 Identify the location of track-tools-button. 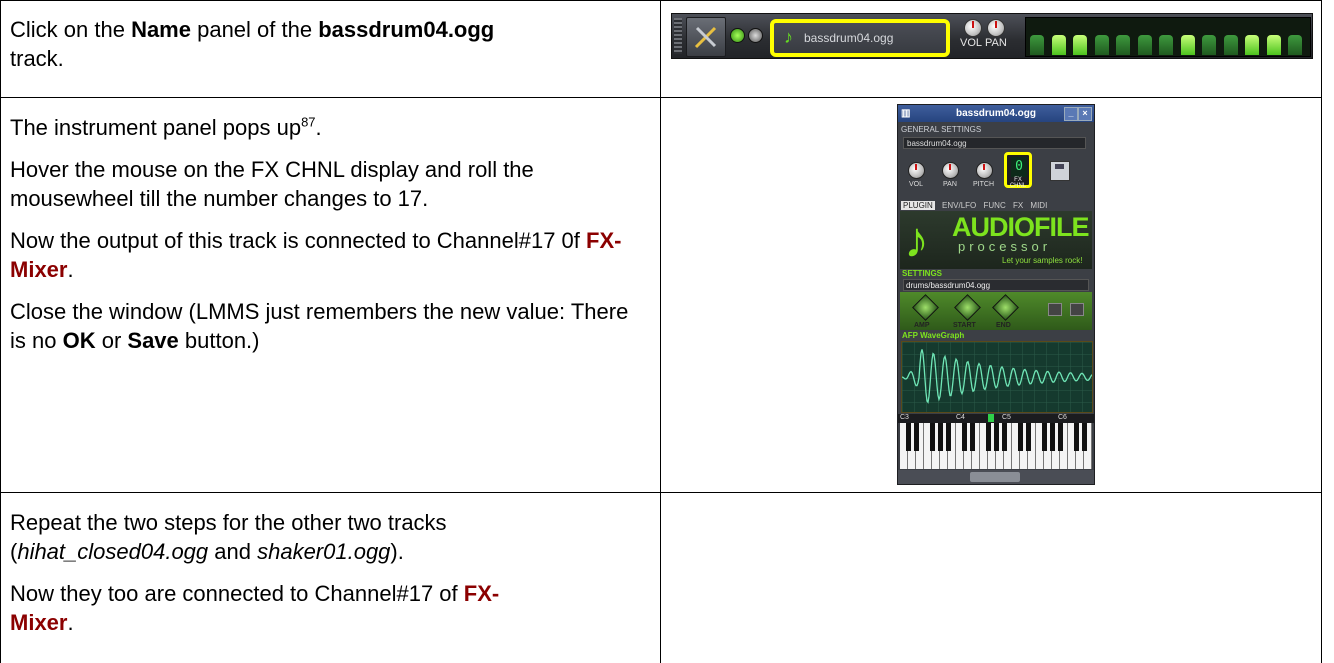
(706, 37).